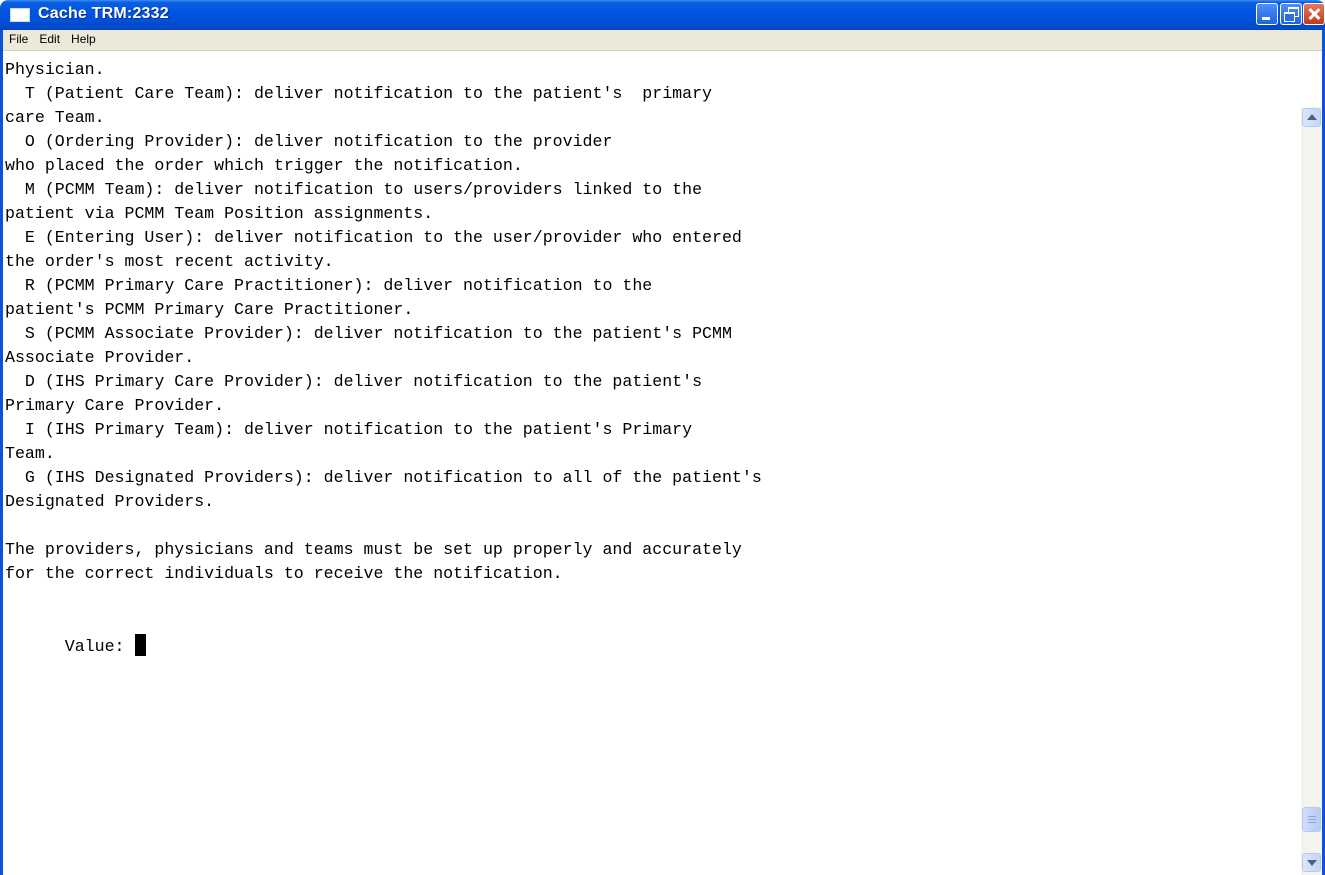 The width and height of the screenshot is (1325, 875). Describe the element at coordinates (115, 405) in the screenshot. I see `terminal-line: Primary Care Provider.` at that location.